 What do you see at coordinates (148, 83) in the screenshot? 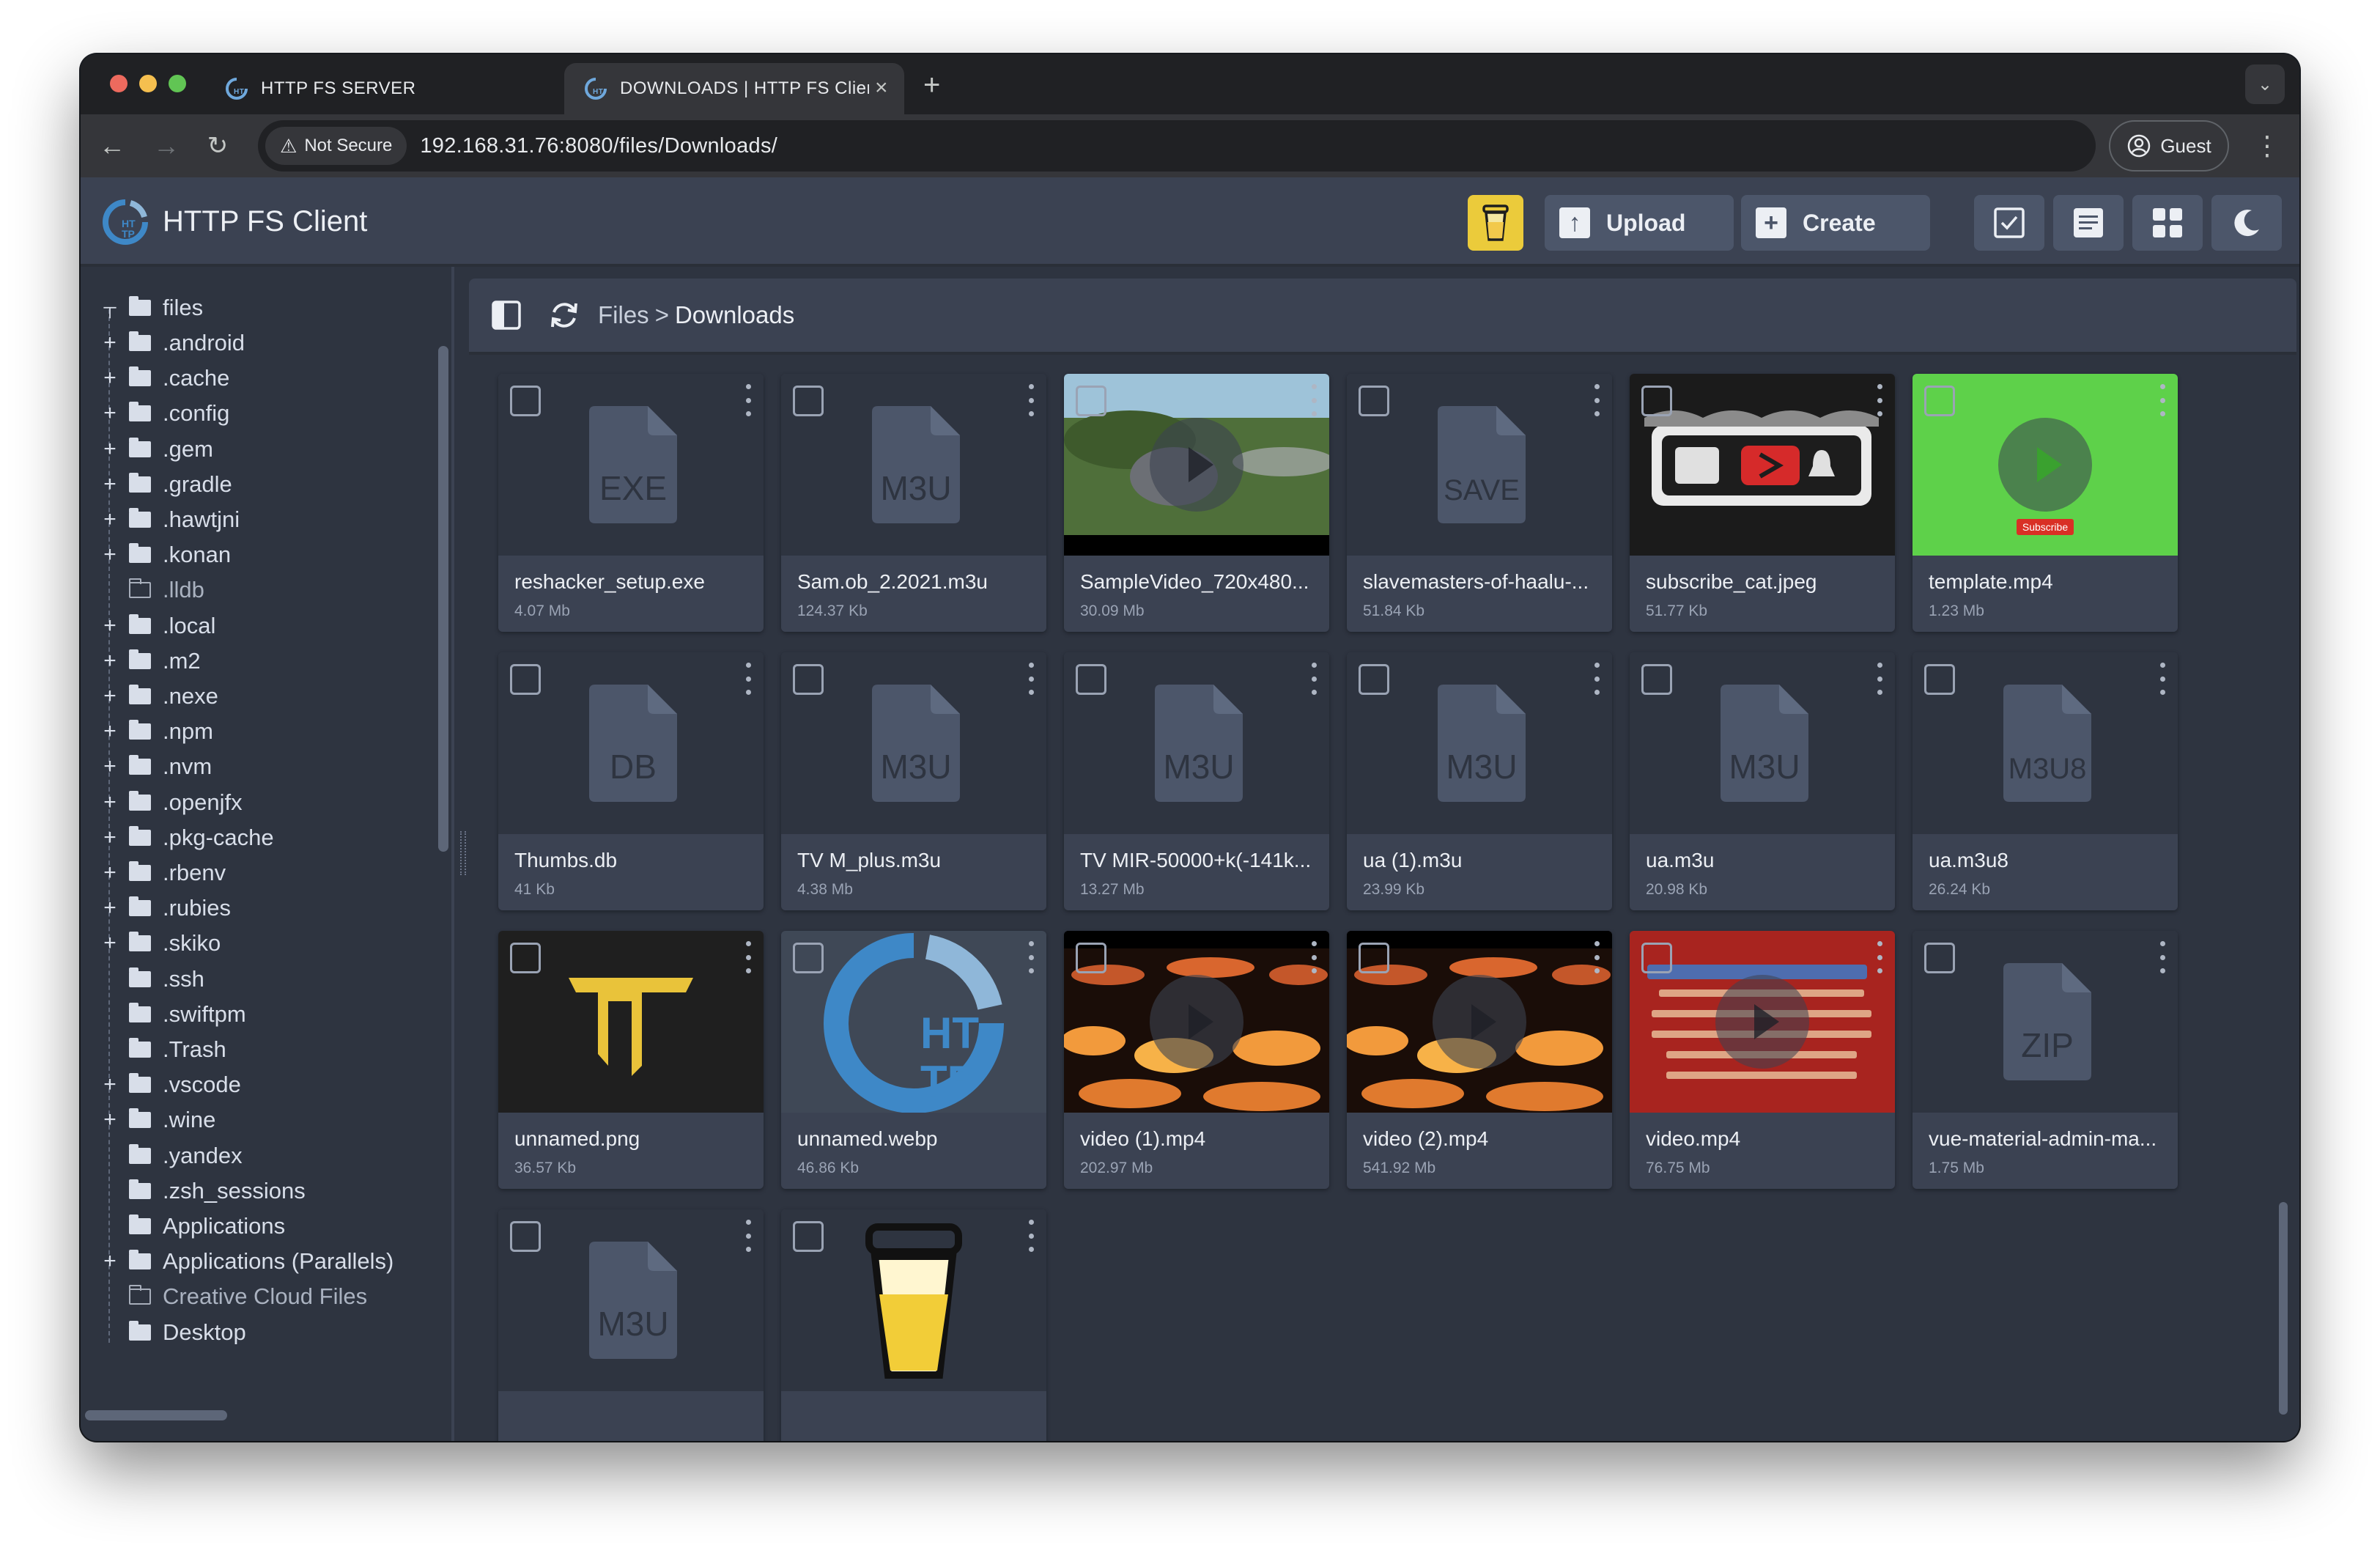
I see `minimize-window-button` at bounding box center [148, 83].